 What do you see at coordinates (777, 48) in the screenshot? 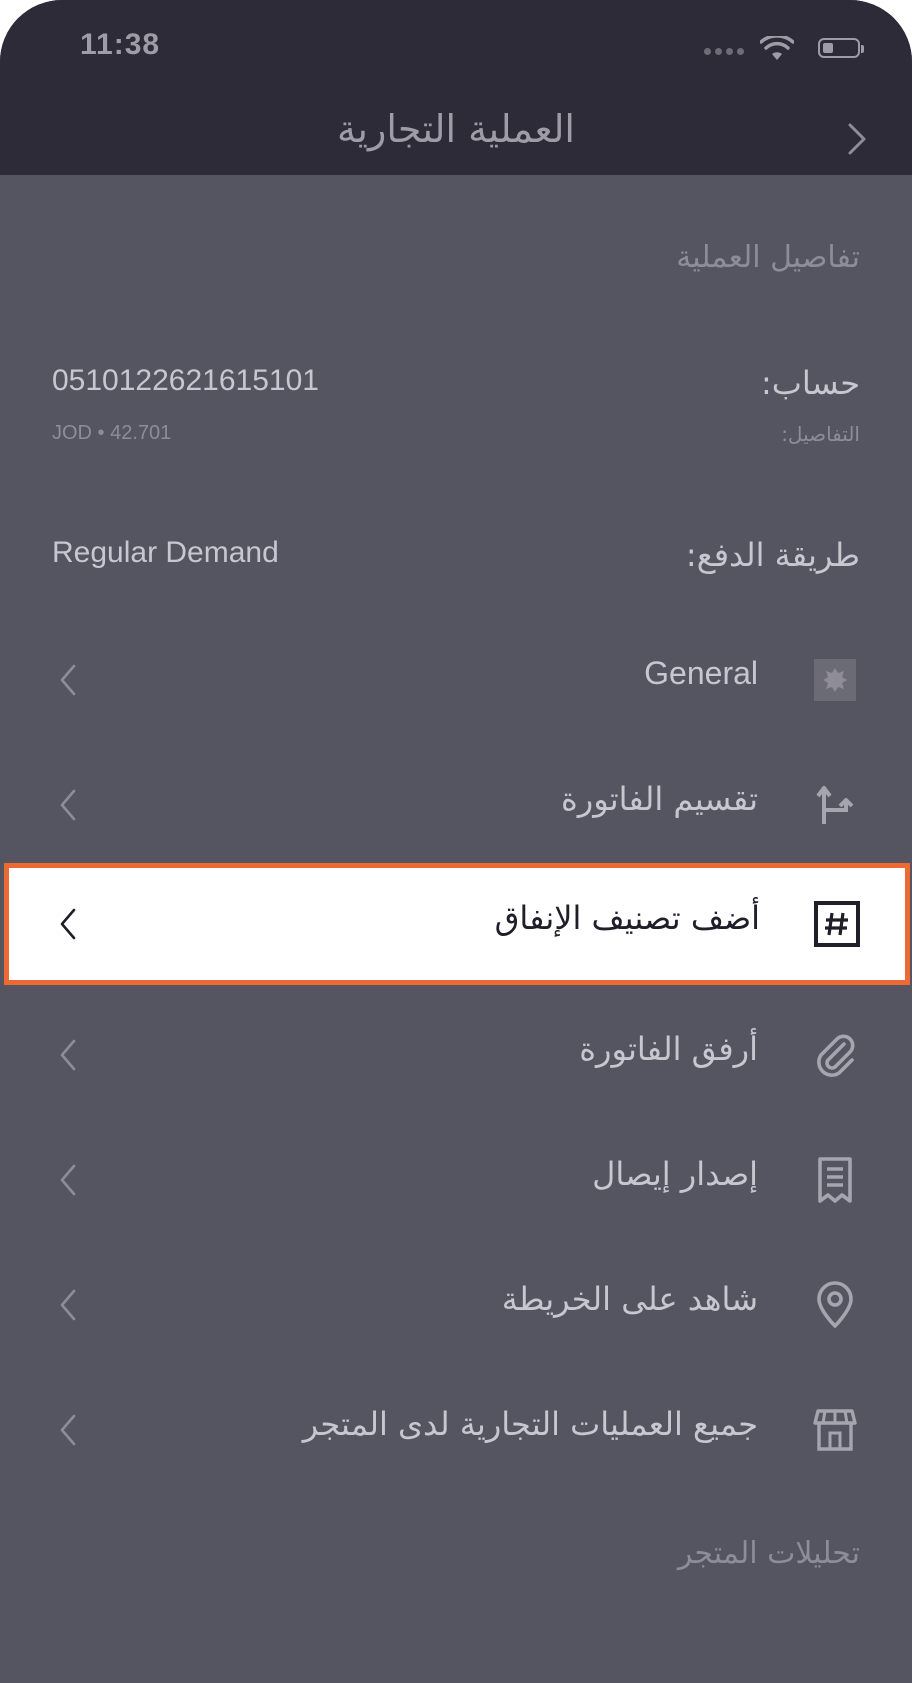
I see `wifi-icon` at bounding box center [777, 48].